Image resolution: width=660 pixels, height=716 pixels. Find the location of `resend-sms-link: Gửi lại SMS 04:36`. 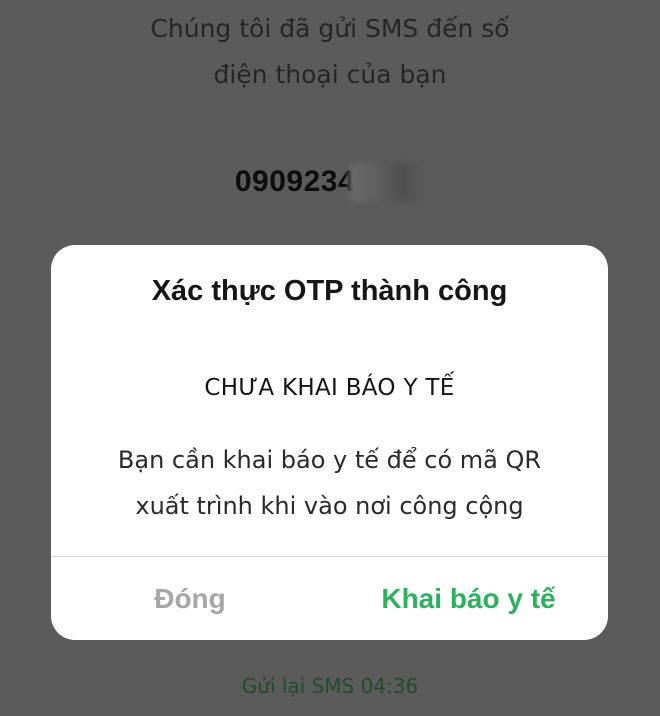

resend-sms-link: Gửi lại SMS 04:36 is located at coordinates (330, 686).